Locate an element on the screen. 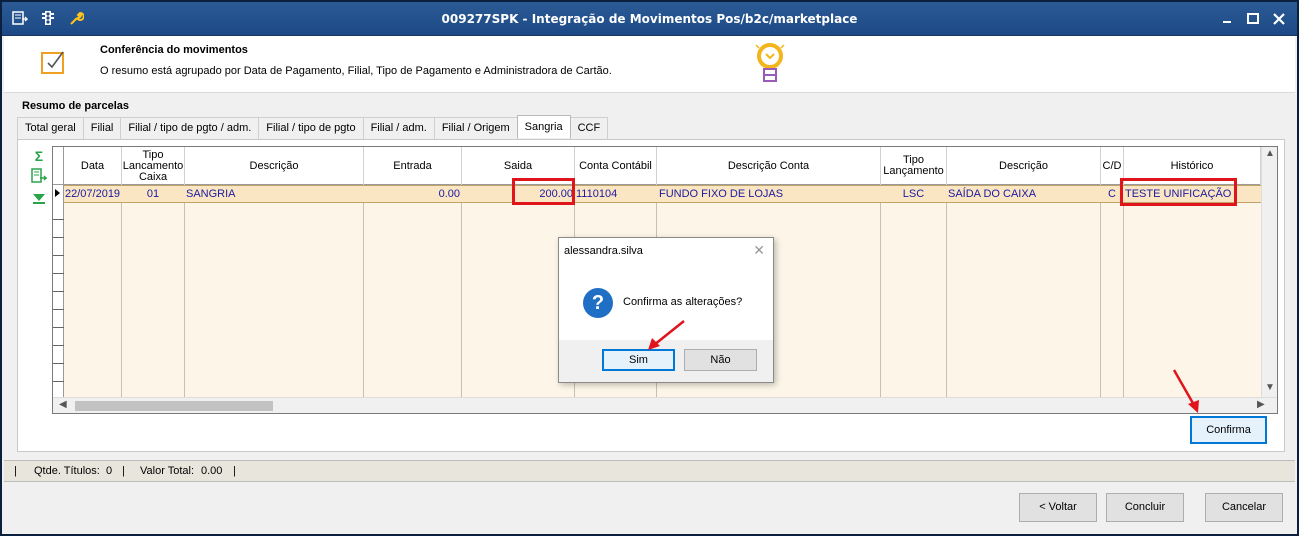  row-indicator-column is located at coordinates (58, 291).